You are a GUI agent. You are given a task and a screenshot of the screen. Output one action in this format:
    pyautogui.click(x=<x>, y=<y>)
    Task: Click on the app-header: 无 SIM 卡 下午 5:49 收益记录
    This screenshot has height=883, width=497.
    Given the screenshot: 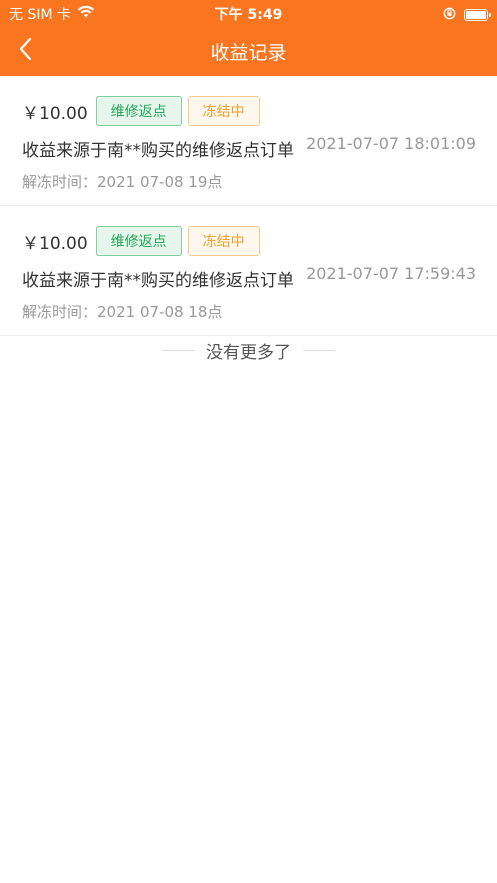 What is the action you would take?
    pyautogui.click(x=248, y=38)
    